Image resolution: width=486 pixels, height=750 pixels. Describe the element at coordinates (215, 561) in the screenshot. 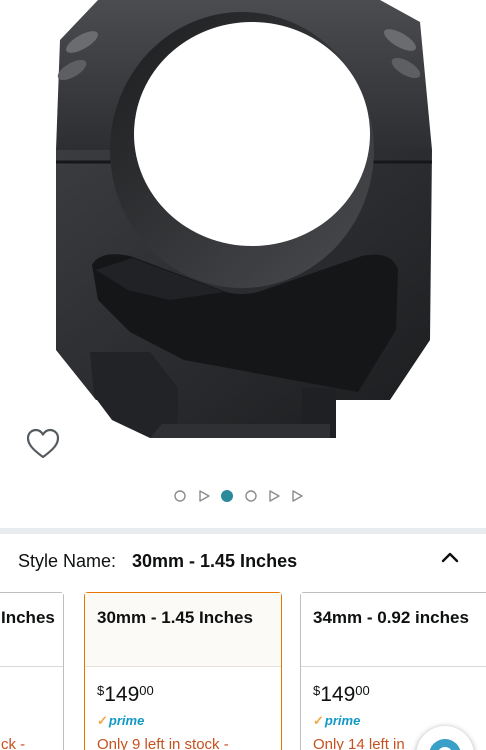

I see `style-name-value: 30mm - 1.45 Inches` at that location.